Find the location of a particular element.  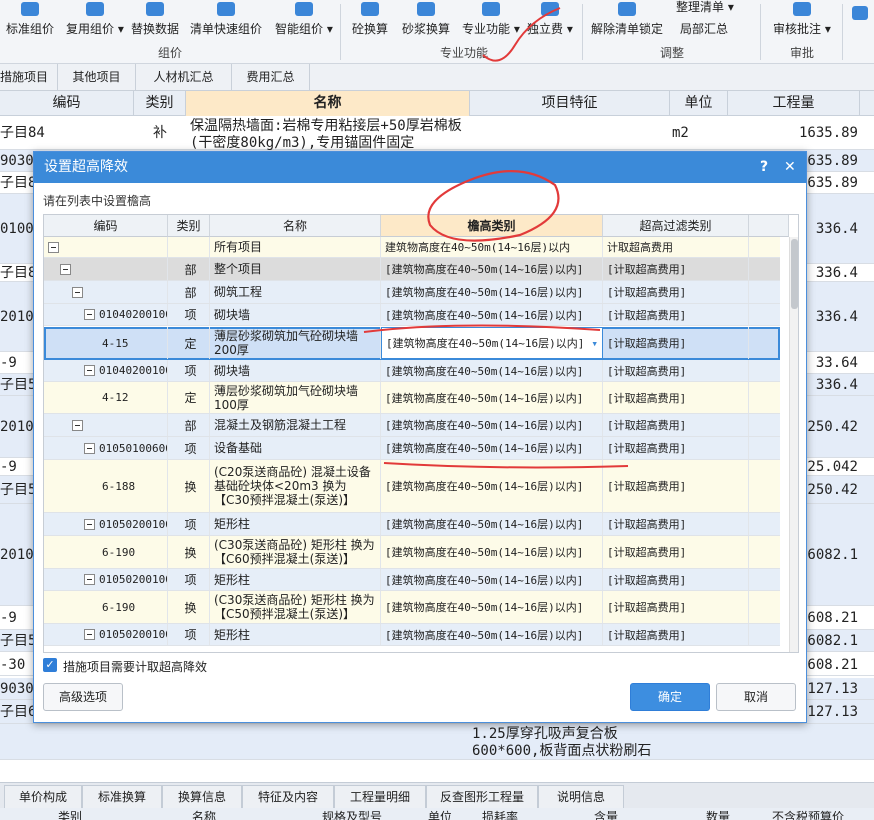

grid-row: 所有项目 建筑物高度在40~50m(14~16层)以内 计取超高费用 is located at coordinates (412, 247).